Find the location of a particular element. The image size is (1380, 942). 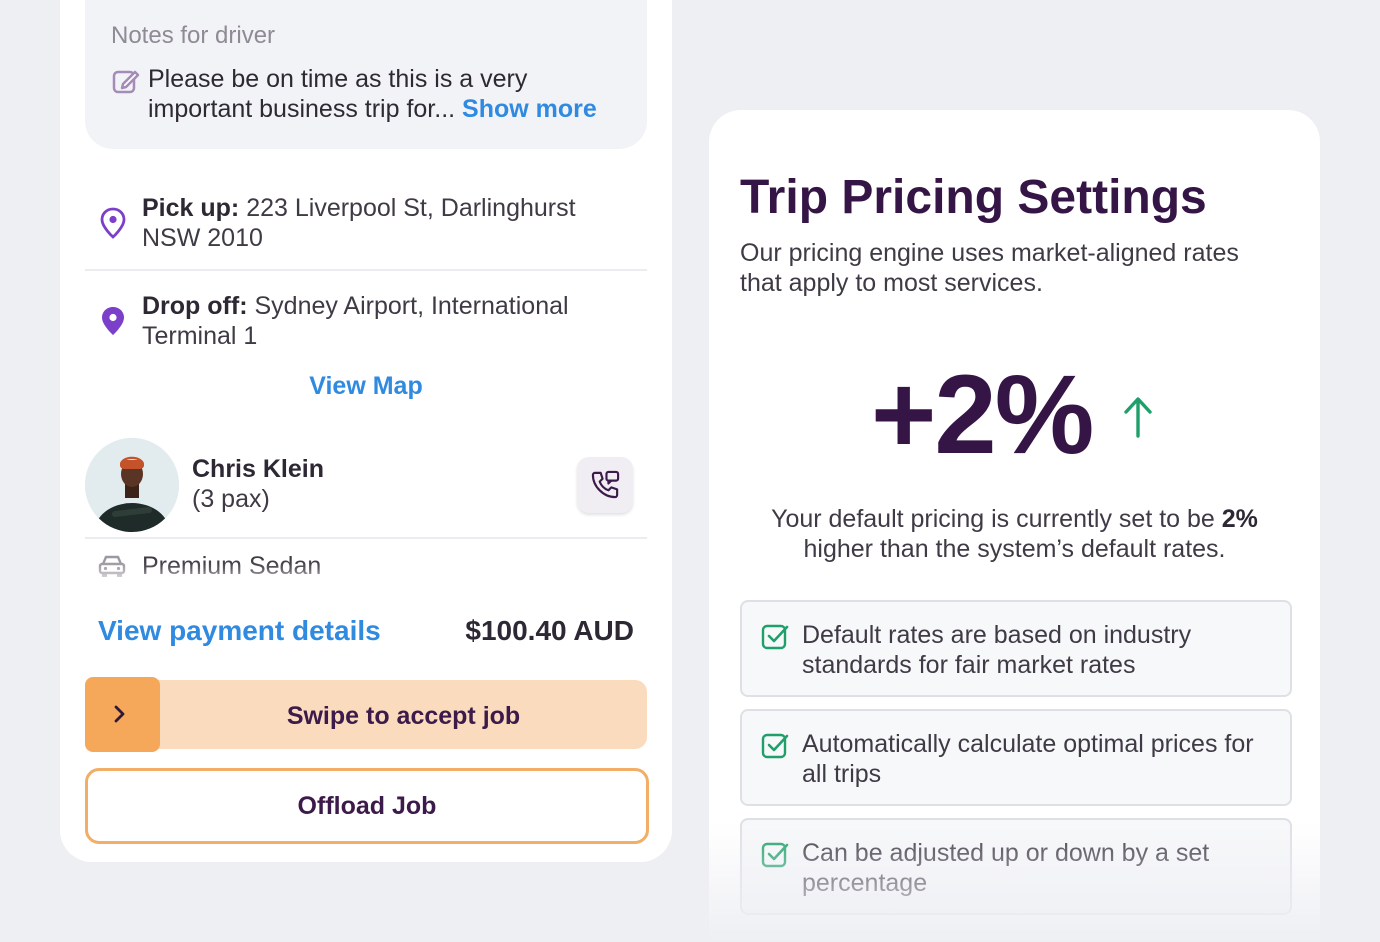

vehicle-type: Premium Sedan is located at coordinates (232, 566).